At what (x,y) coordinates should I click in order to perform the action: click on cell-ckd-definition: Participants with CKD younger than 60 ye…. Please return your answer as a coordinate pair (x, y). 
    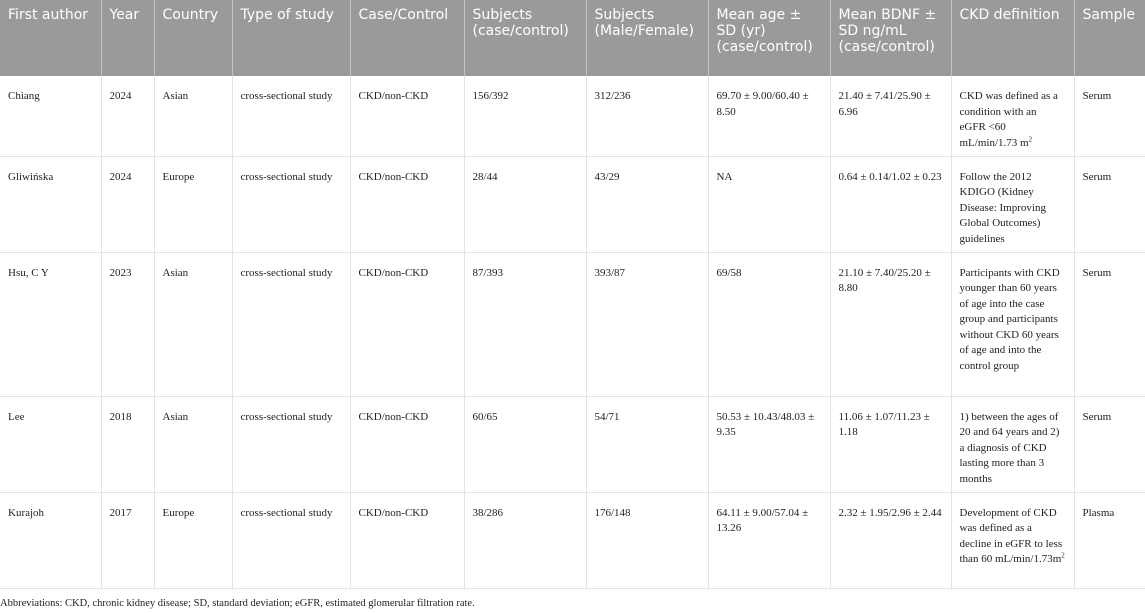
    Looking at the image, I should click on (1013, 324).